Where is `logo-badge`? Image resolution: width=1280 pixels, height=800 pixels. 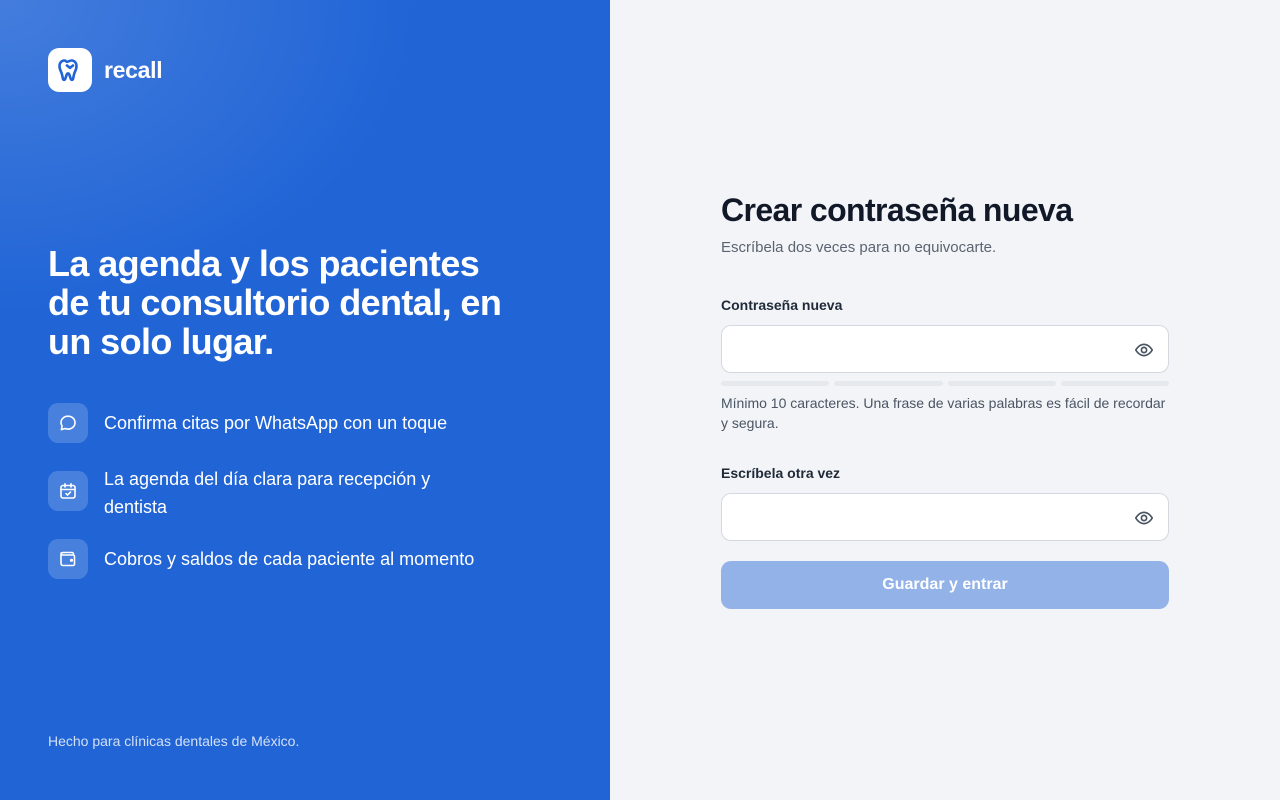 logo-badge is located at coordinates (70, 70).